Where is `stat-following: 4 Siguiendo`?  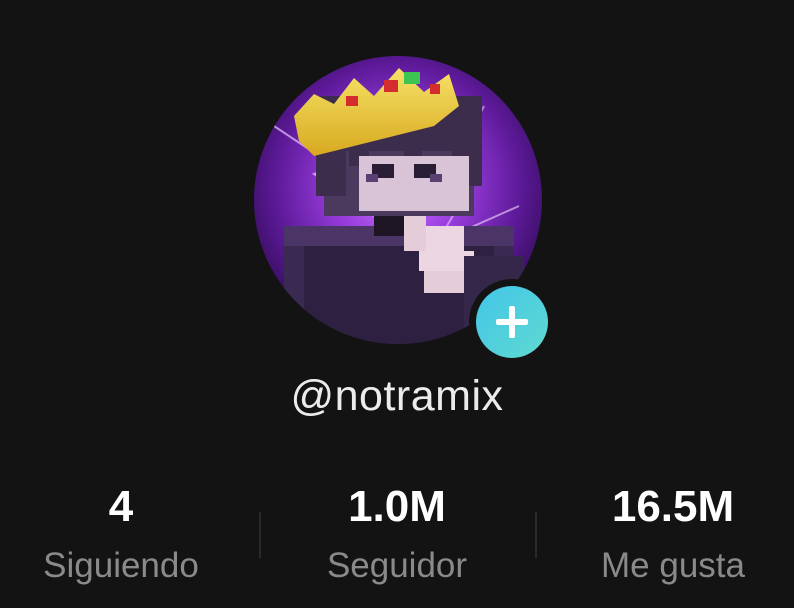 stat-following: 4 Siguiendo is located at coordinates (123, 534).